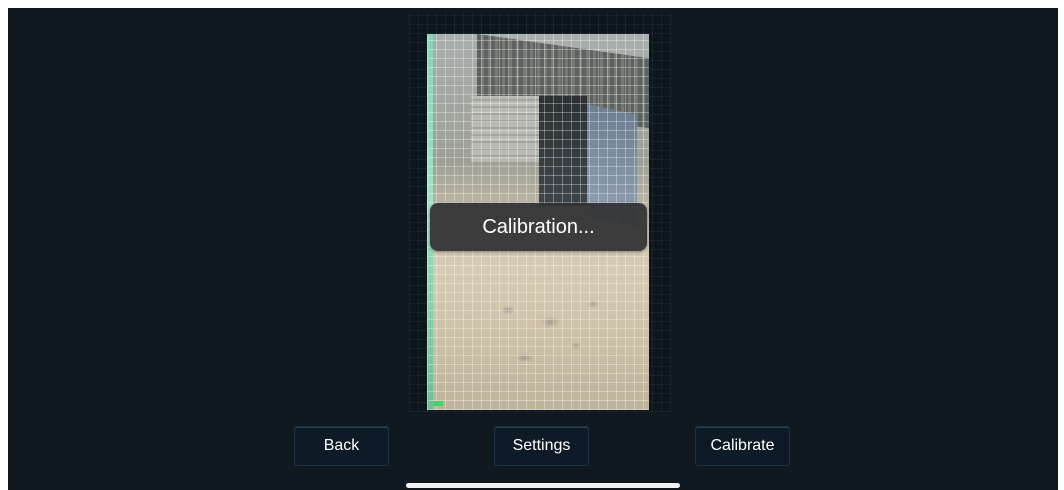 Image resolution: width=1064 pixels, height=490 pixels. Describe the element at coordinates (543, 485) in the screenshot. I see `home-indicator` at that location.